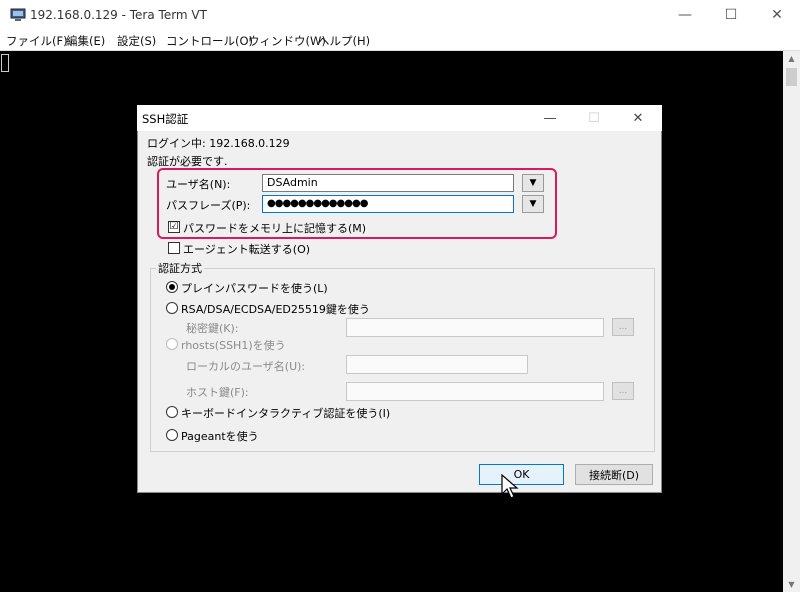 The image size is (800, 592). I want to click on dialog-close-button: ✕, so click(638, 118).